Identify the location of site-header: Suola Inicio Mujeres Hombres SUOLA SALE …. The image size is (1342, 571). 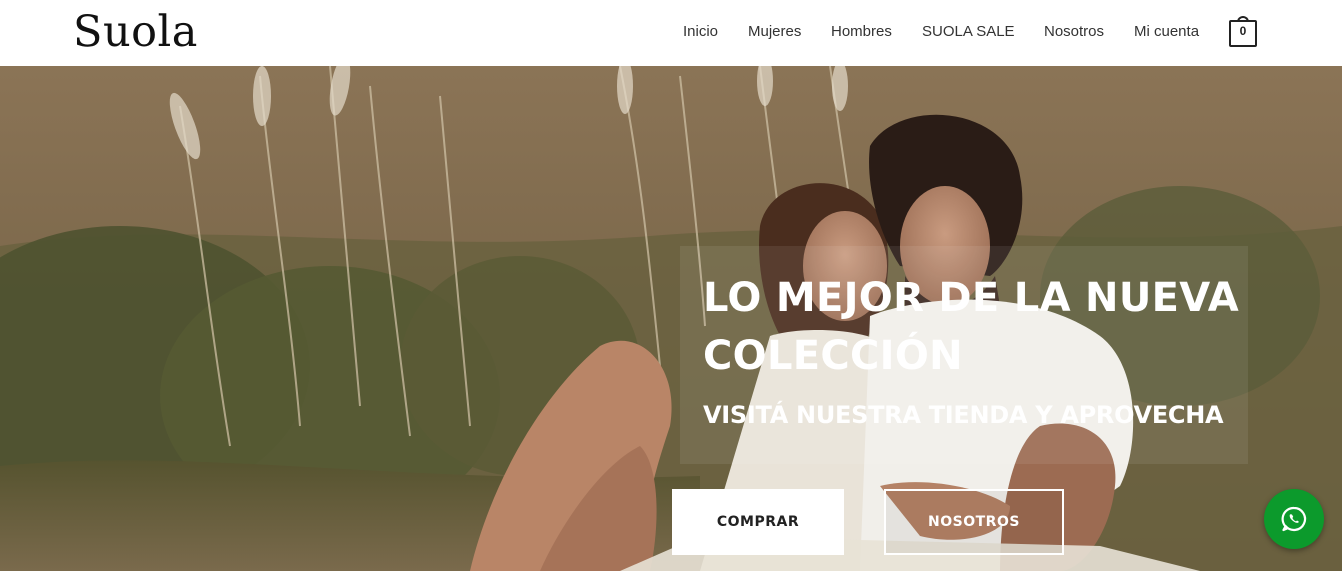
(671, 33).